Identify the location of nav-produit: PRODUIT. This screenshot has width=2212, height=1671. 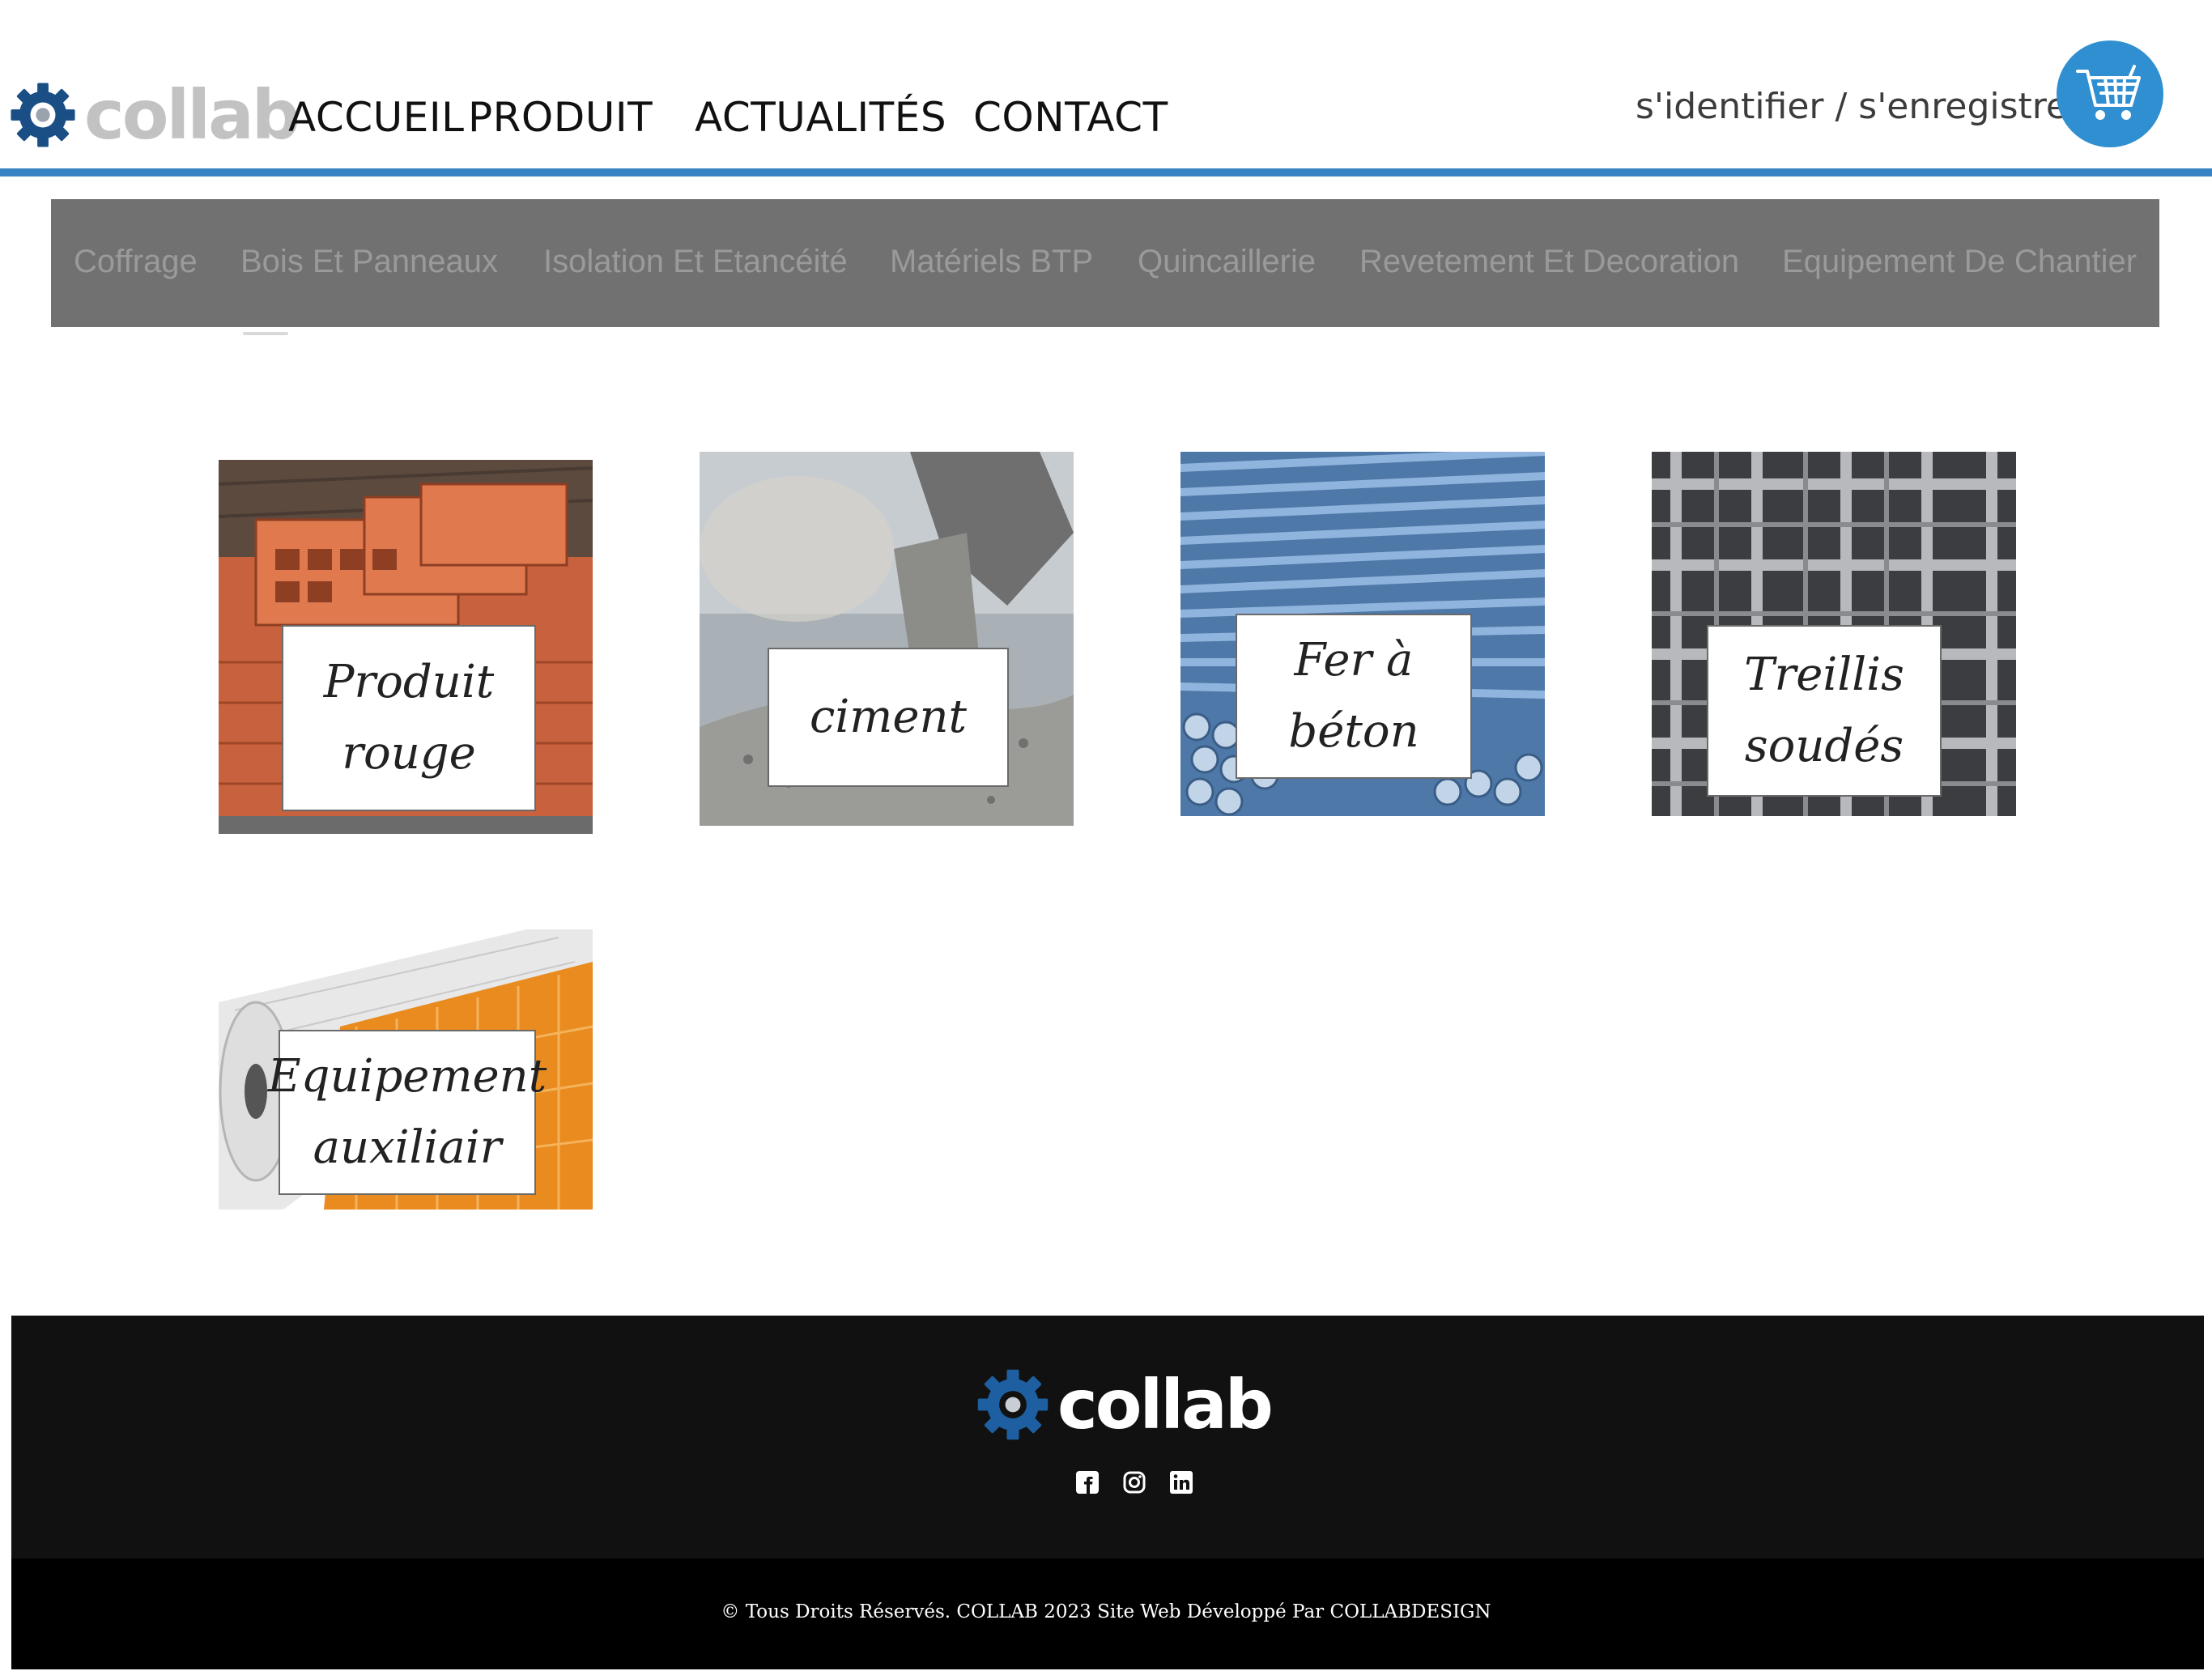
(560, 117).